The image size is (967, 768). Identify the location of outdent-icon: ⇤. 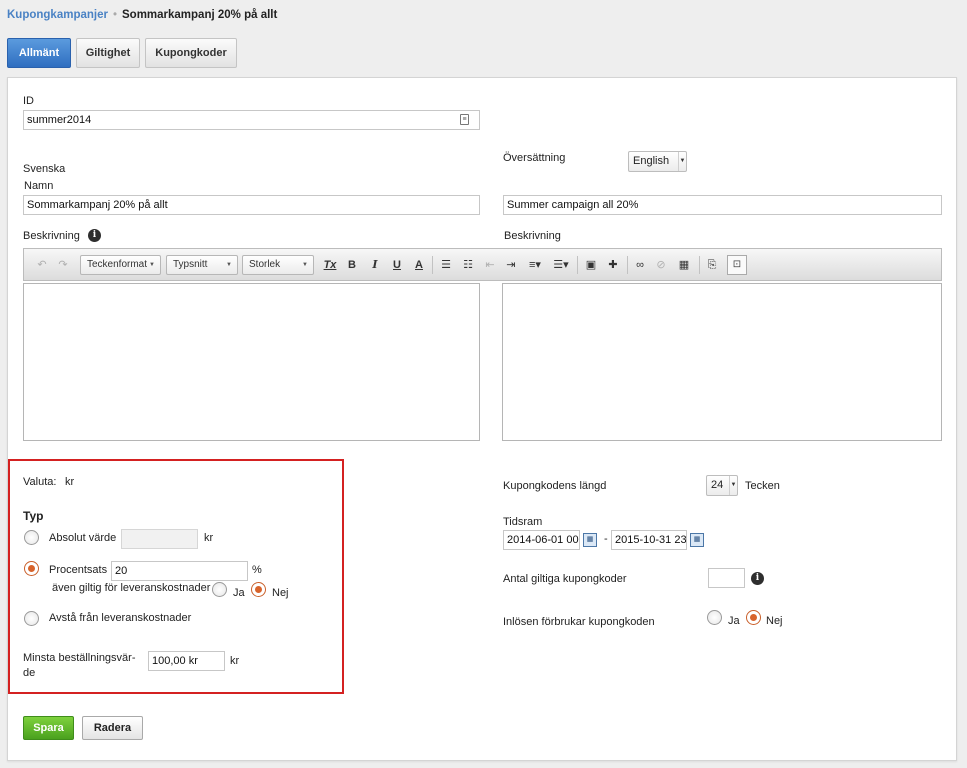
(490, 265).